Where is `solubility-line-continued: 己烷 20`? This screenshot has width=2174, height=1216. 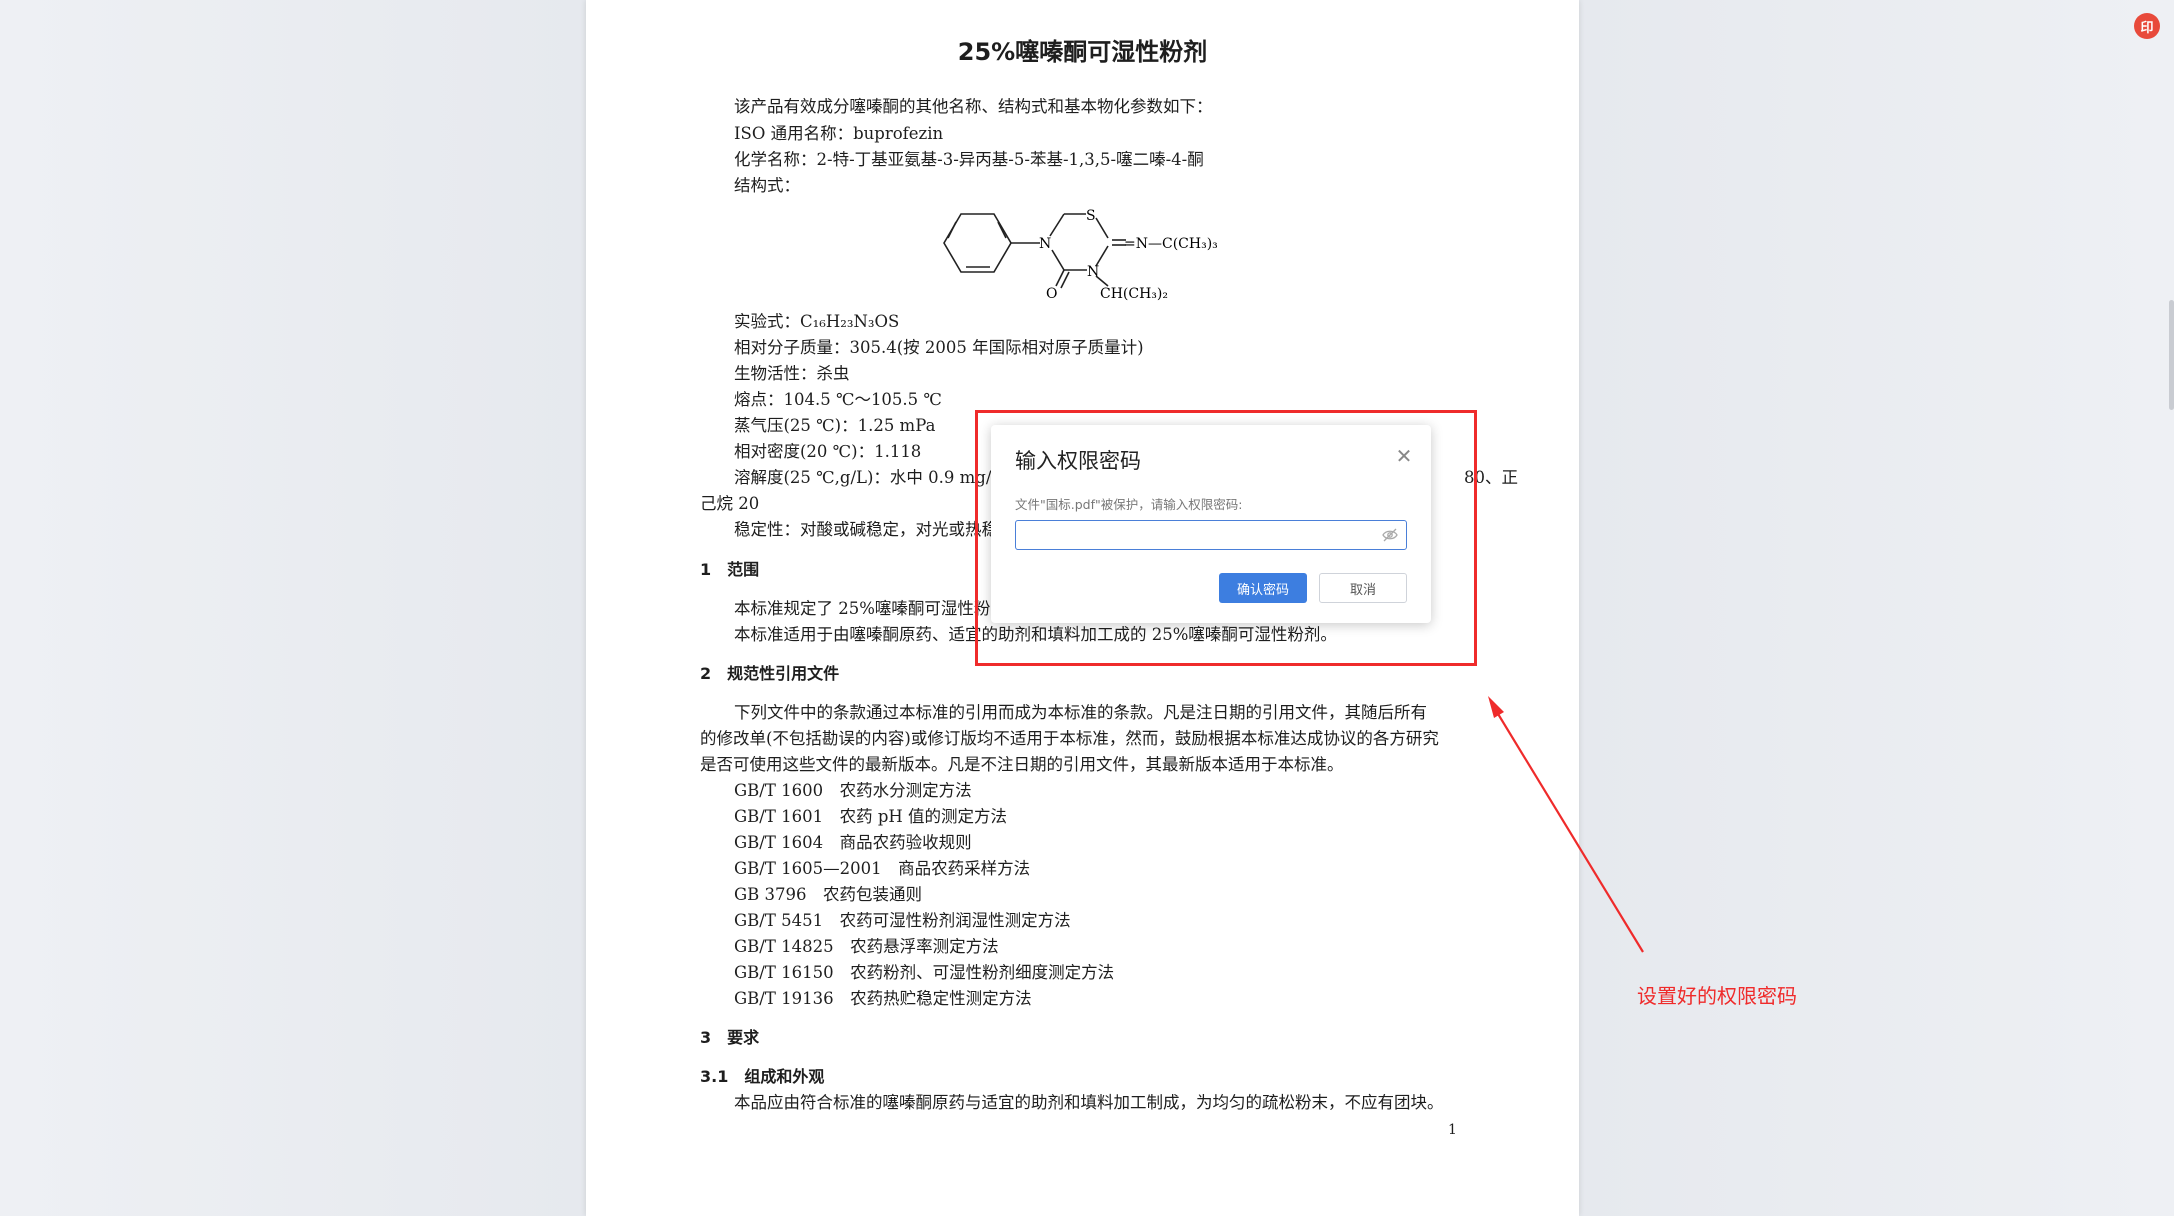 solubility-line-continued: 己烷 20 is located at coordinates (730, 503).